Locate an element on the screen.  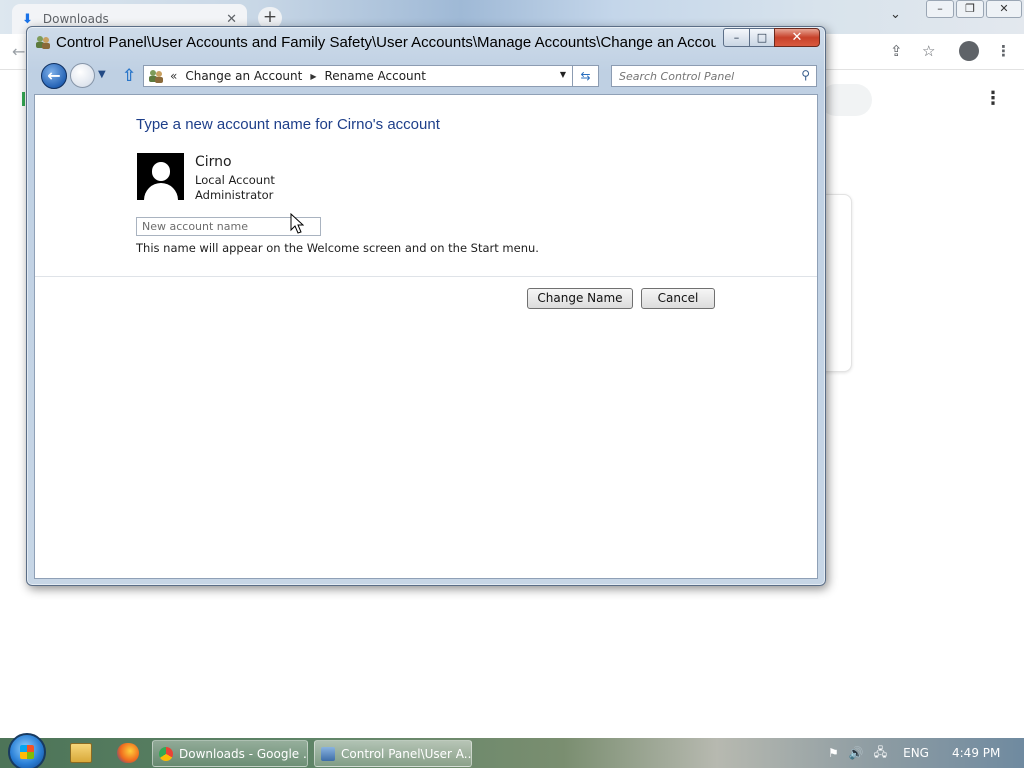
system-tray: ⚑ 🔊 🖧 ENG is located at coordinates (883, 753).